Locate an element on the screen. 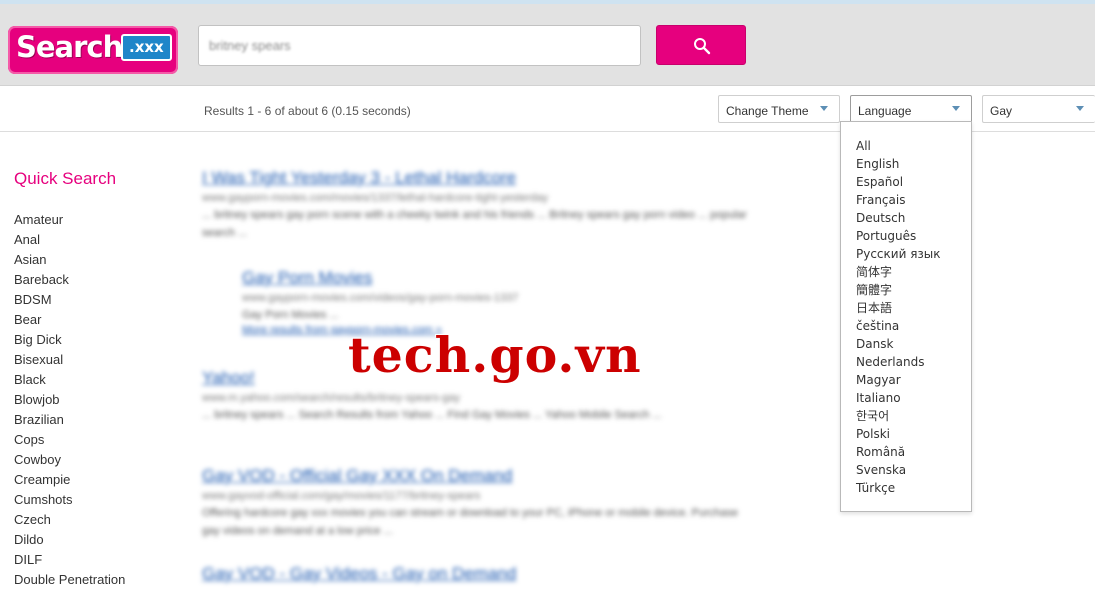 The height and width of the screenshot is (590, 1095). language-dropdown: Language is located at coordinates (911, 109).